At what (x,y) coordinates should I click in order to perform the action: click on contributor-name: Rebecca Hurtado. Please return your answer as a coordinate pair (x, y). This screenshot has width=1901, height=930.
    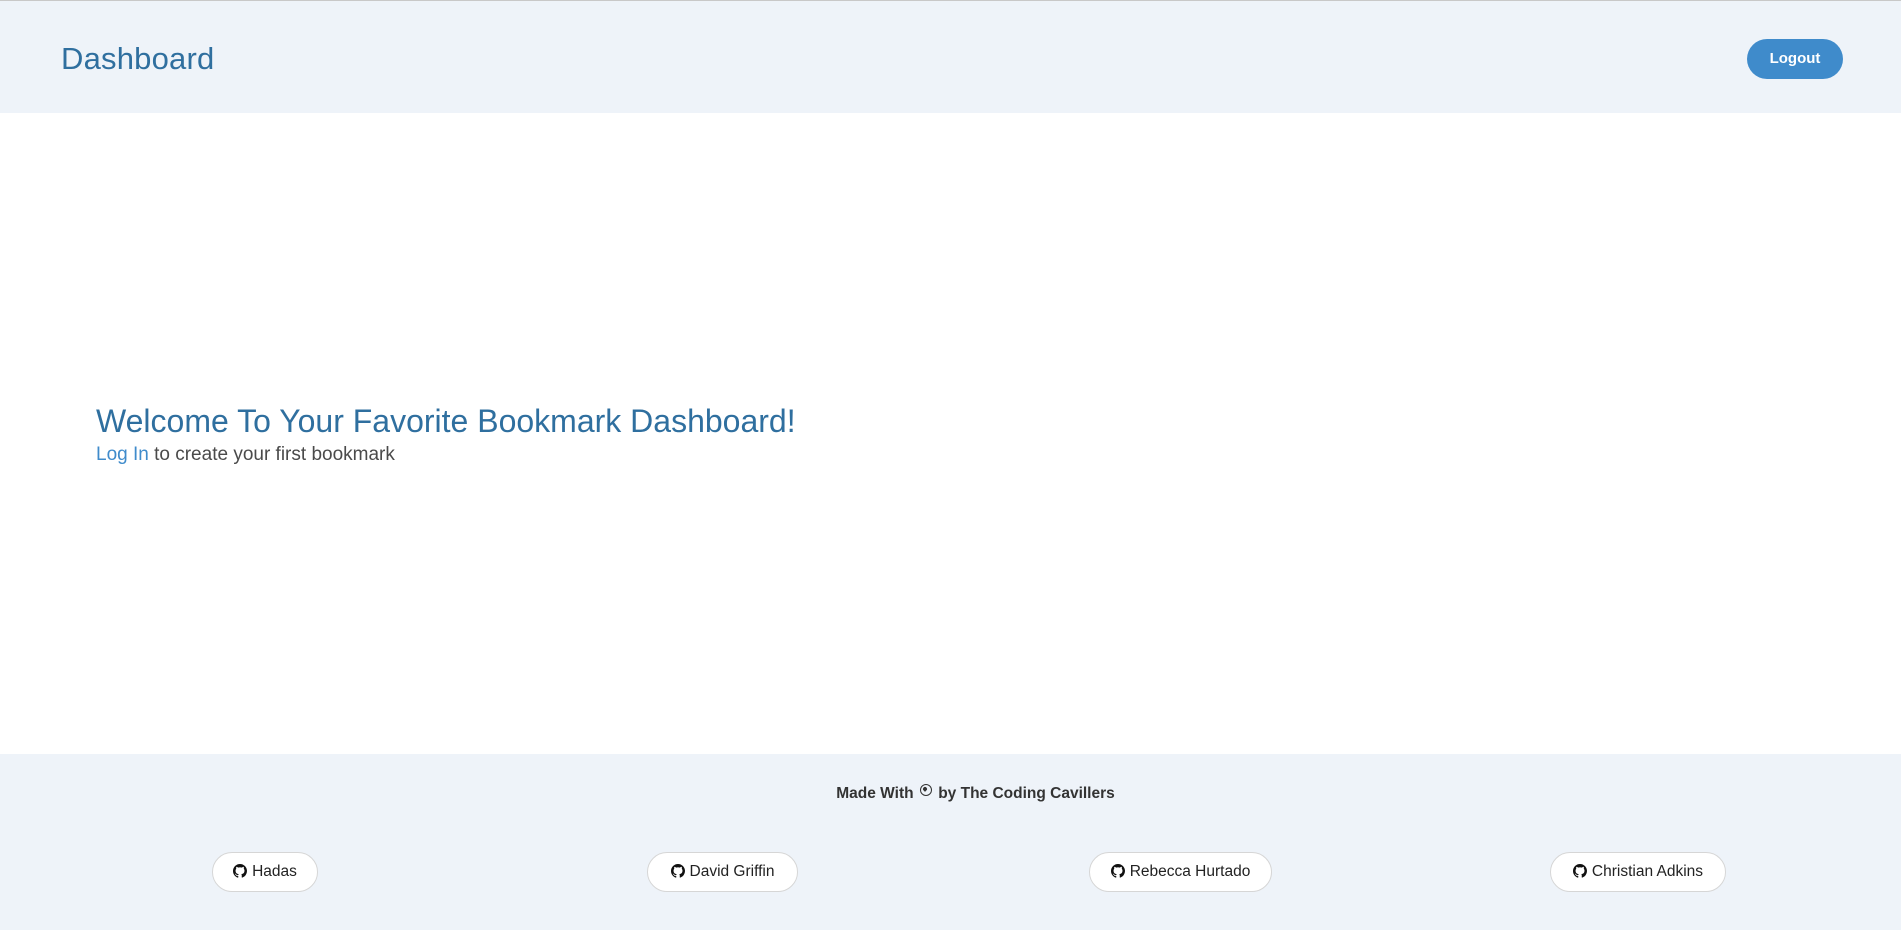
    Looking at the image, I should click on (1190, 871).